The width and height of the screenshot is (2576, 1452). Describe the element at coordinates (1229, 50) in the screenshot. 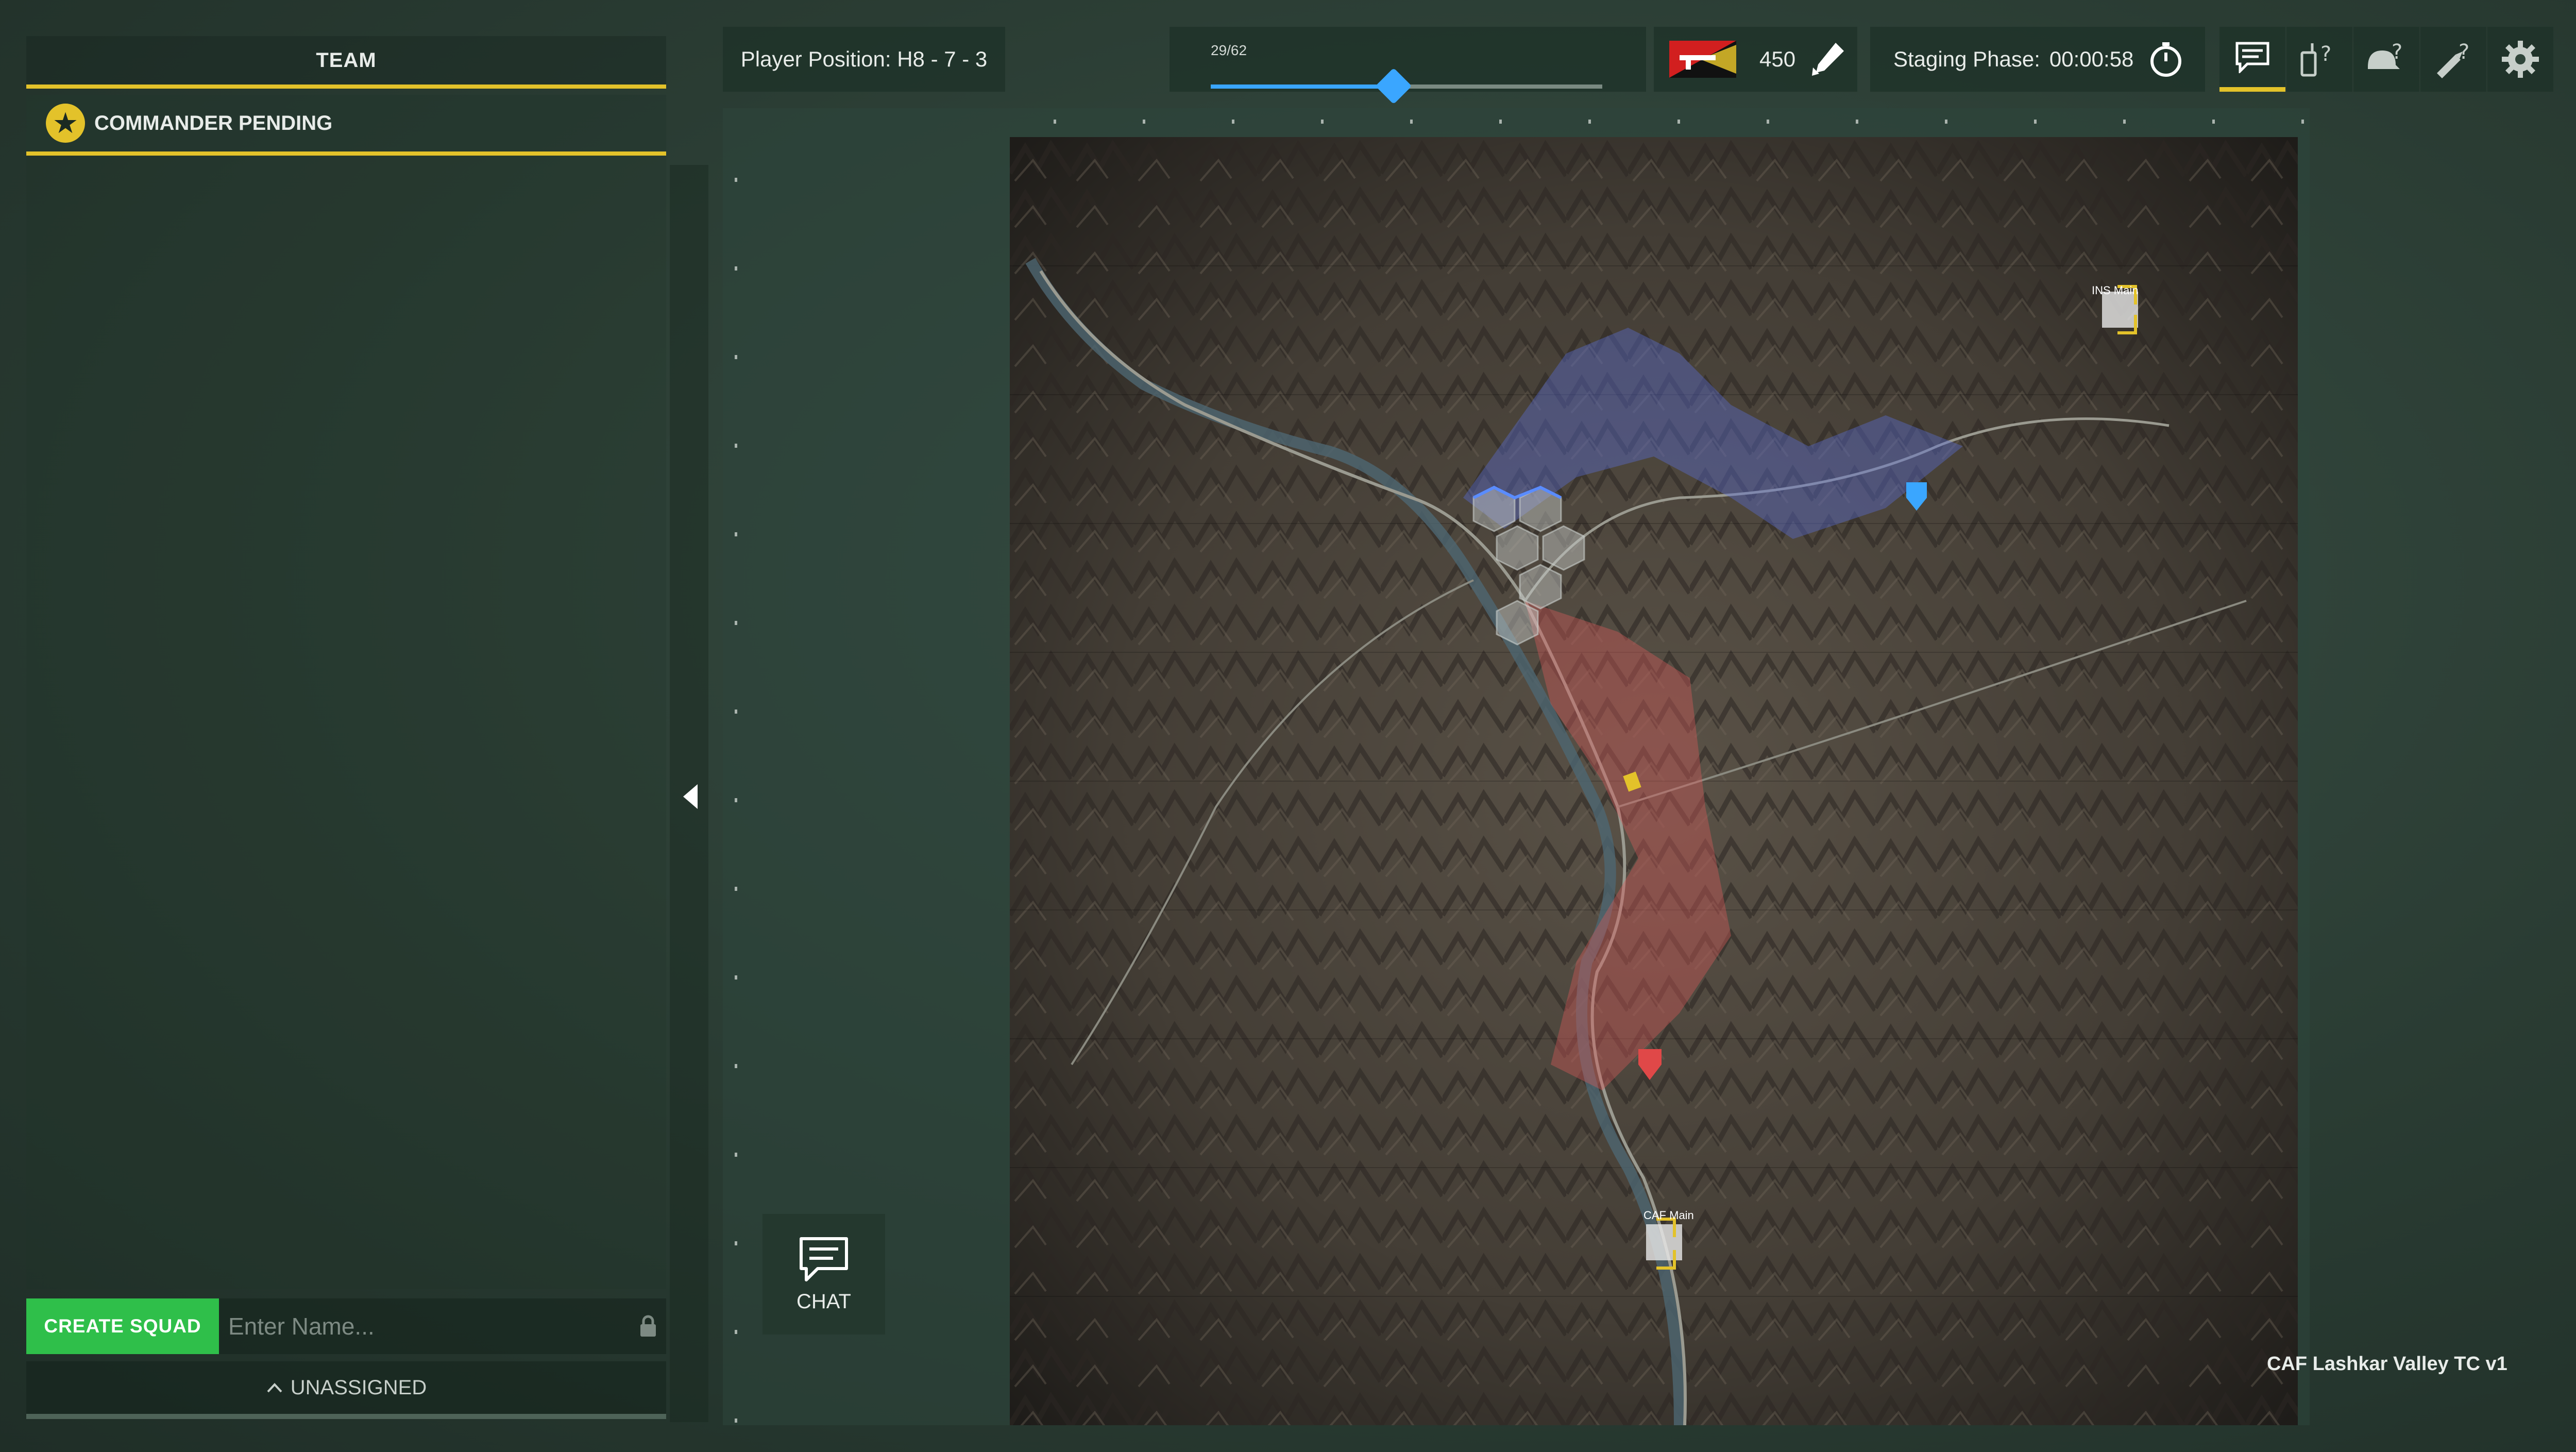

I see `slider-label: 29/62` at that location.